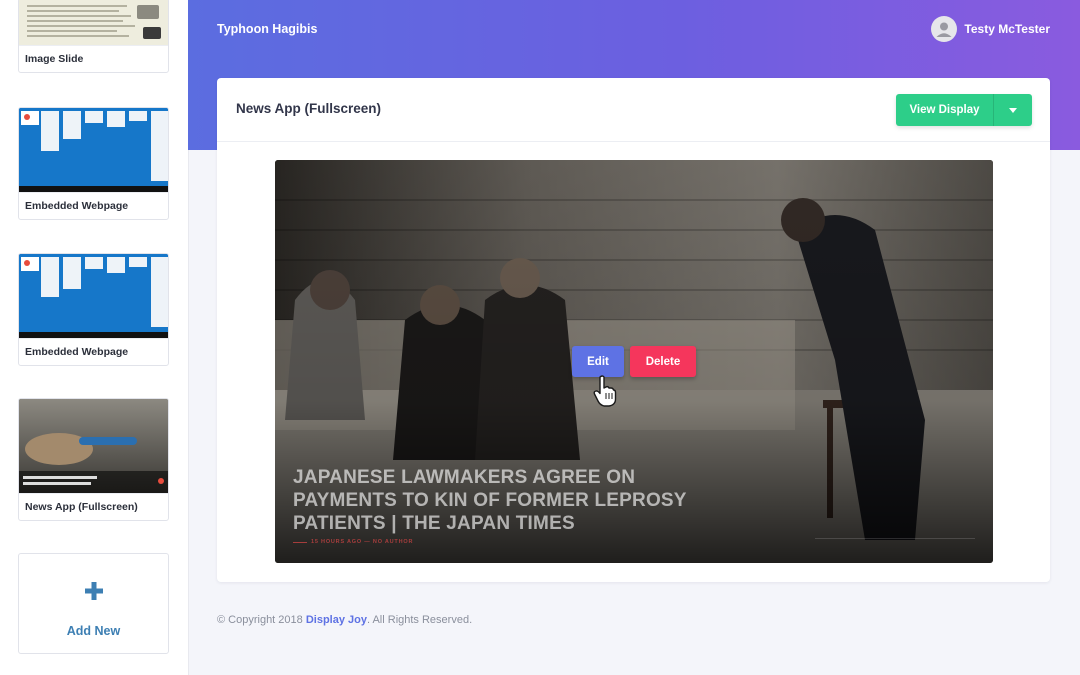 The height and width of the screenshot is (675, 1080). I want to click on user-menu: Testy McTester, so click(990, 29).